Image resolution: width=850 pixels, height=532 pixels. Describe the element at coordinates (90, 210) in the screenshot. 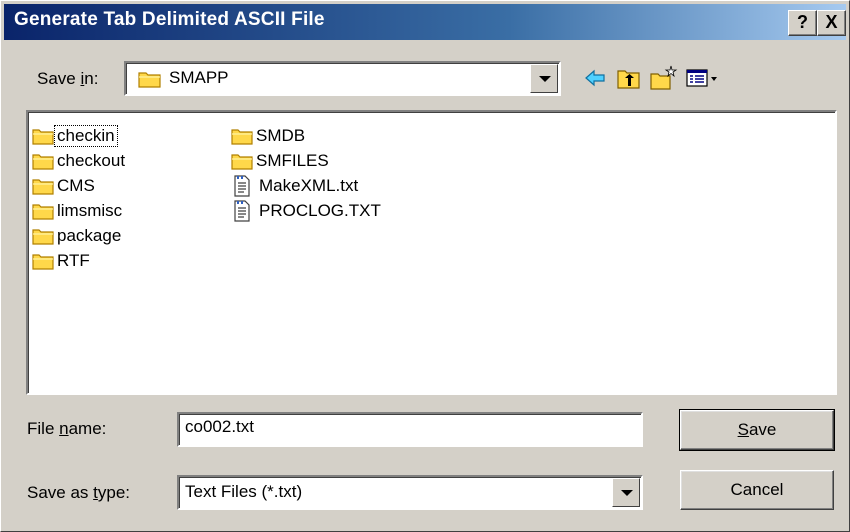

I see `file-name-text: limsmisc` at that location.